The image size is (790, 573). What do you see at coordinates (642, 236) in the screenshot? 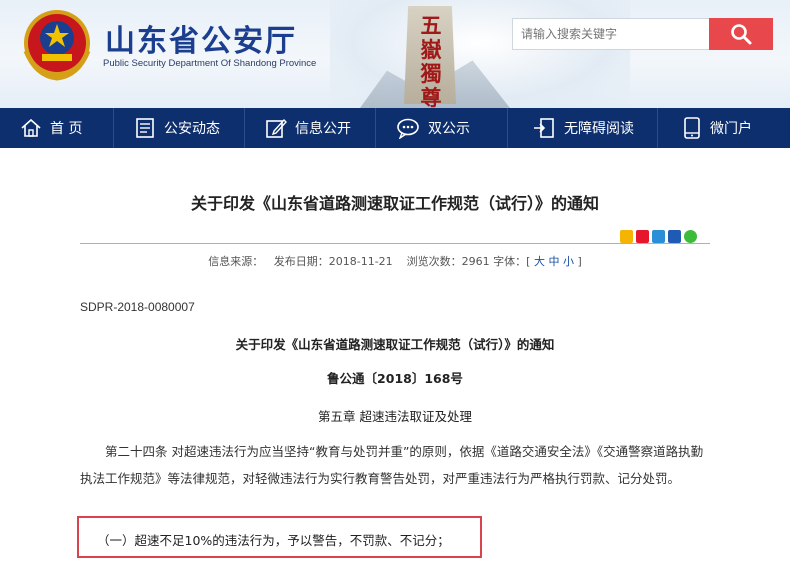
I see `share-weibo-icon` at bounding box center [642, 236].